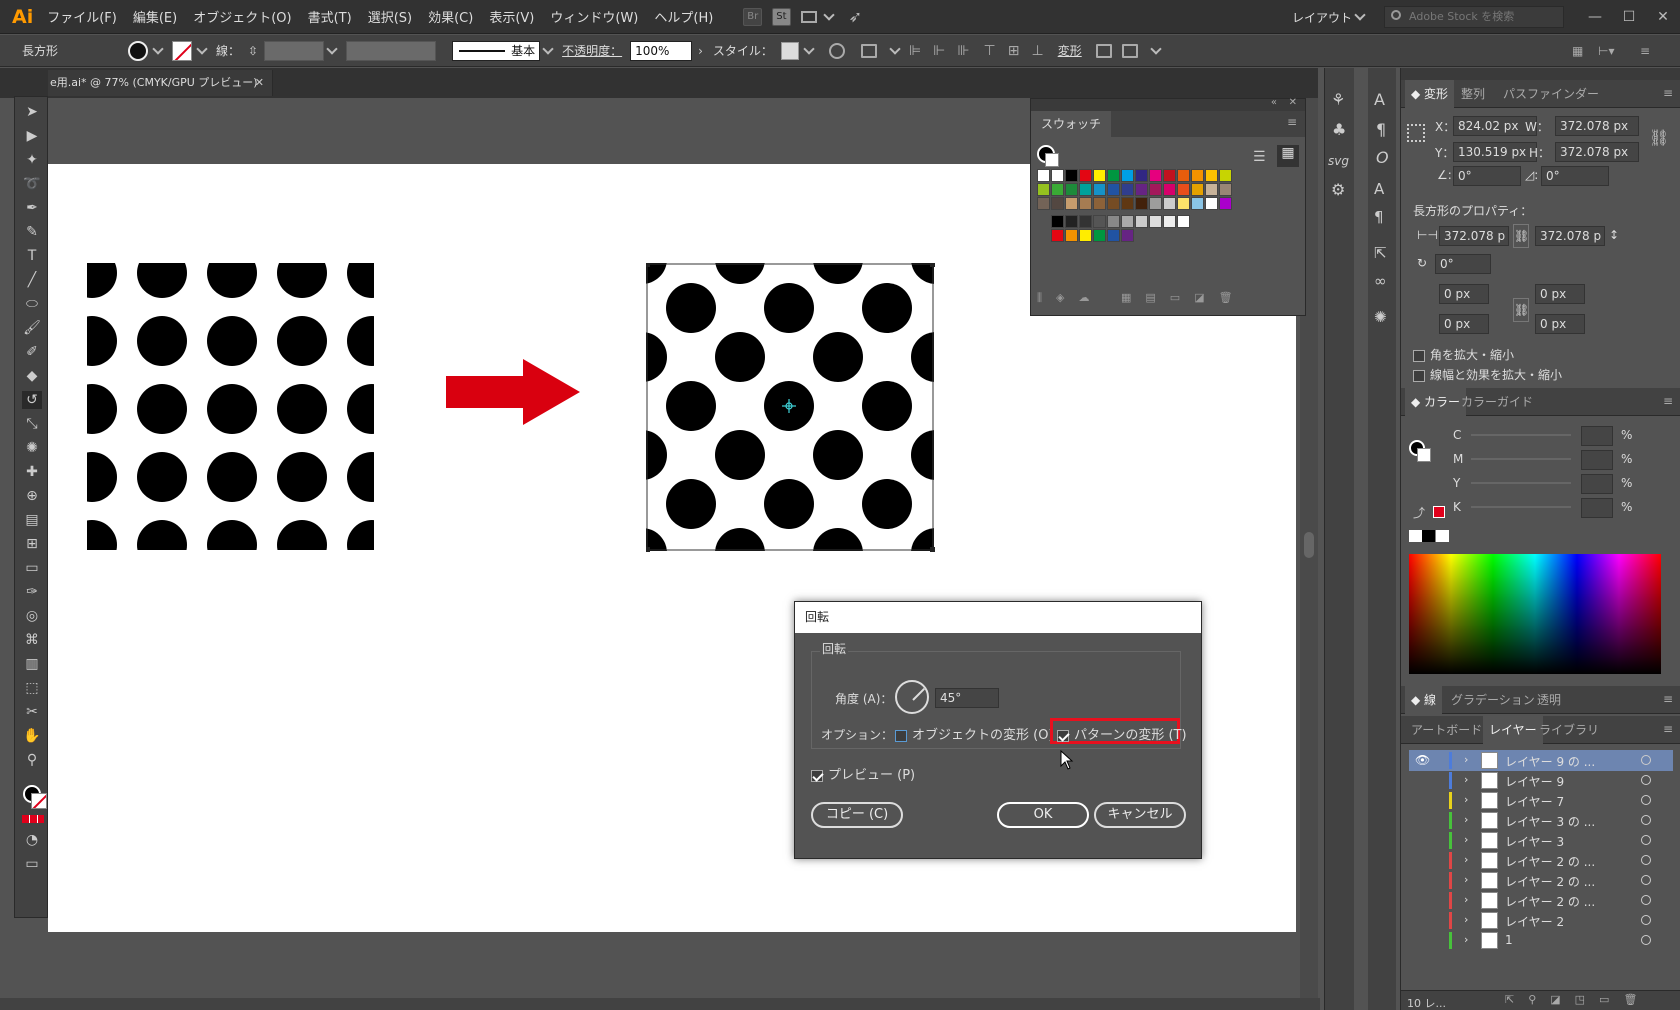 The image size is (1680, 1010). What do you see at coordinates (32, 520) in the screenshot?
I see `perspective-grid-tool-icon: ▤` at bounding box center [32, 520].